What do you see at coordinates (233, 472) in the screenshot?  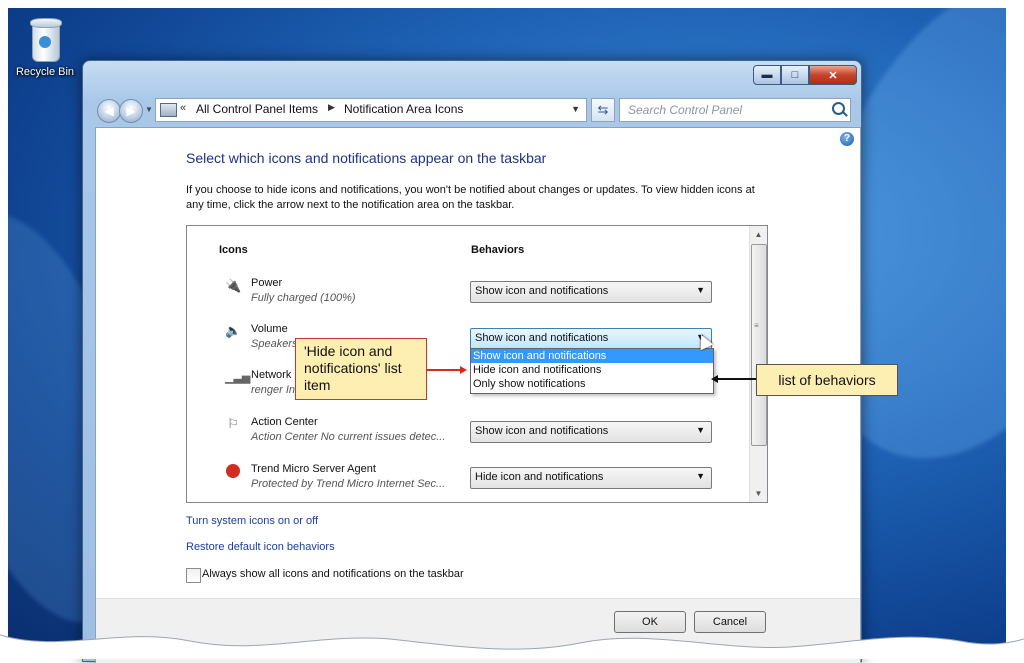 I see `trend-micro-icon` at bounding box center [233, 472].